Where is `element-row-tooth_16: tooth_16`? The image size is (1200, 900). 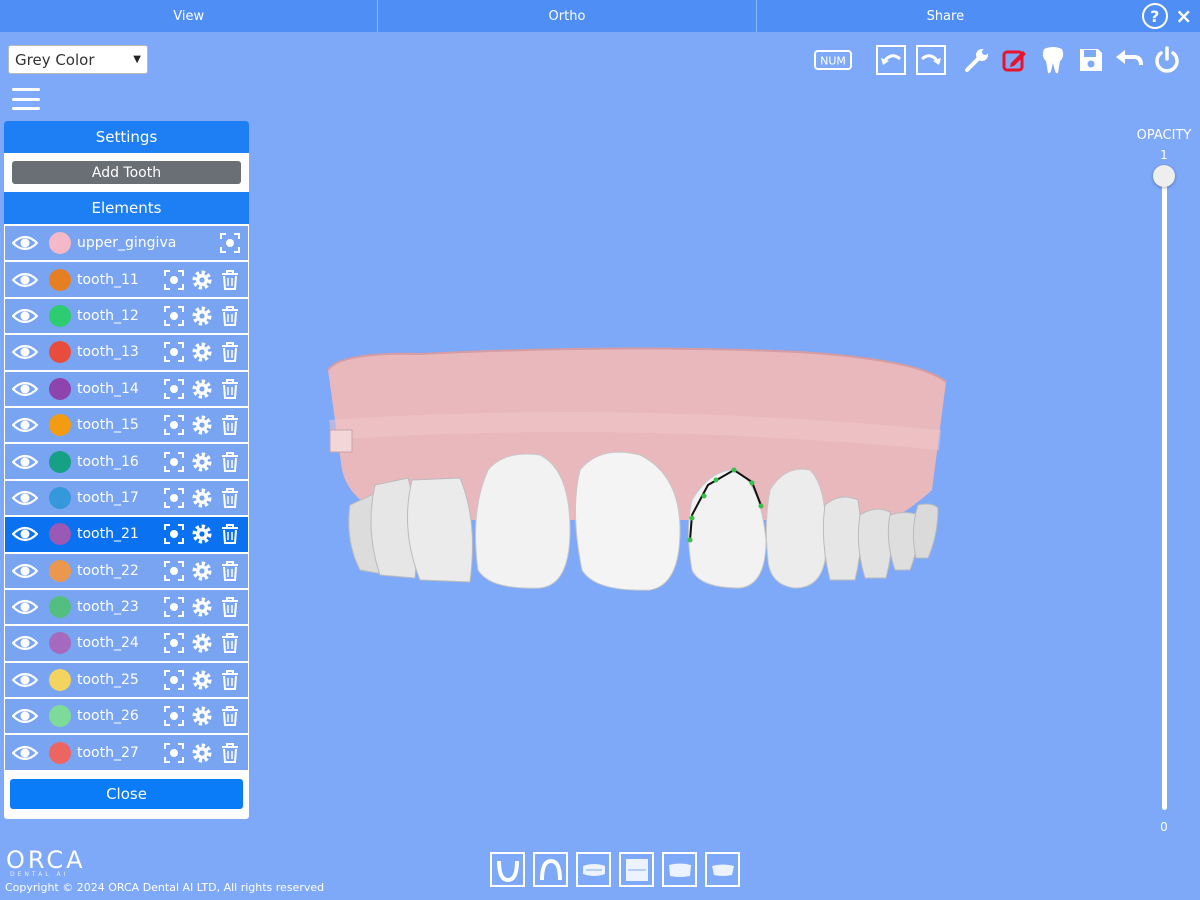 element-row-tooth_16: tooth_16 is located at coordinates (126, 461).